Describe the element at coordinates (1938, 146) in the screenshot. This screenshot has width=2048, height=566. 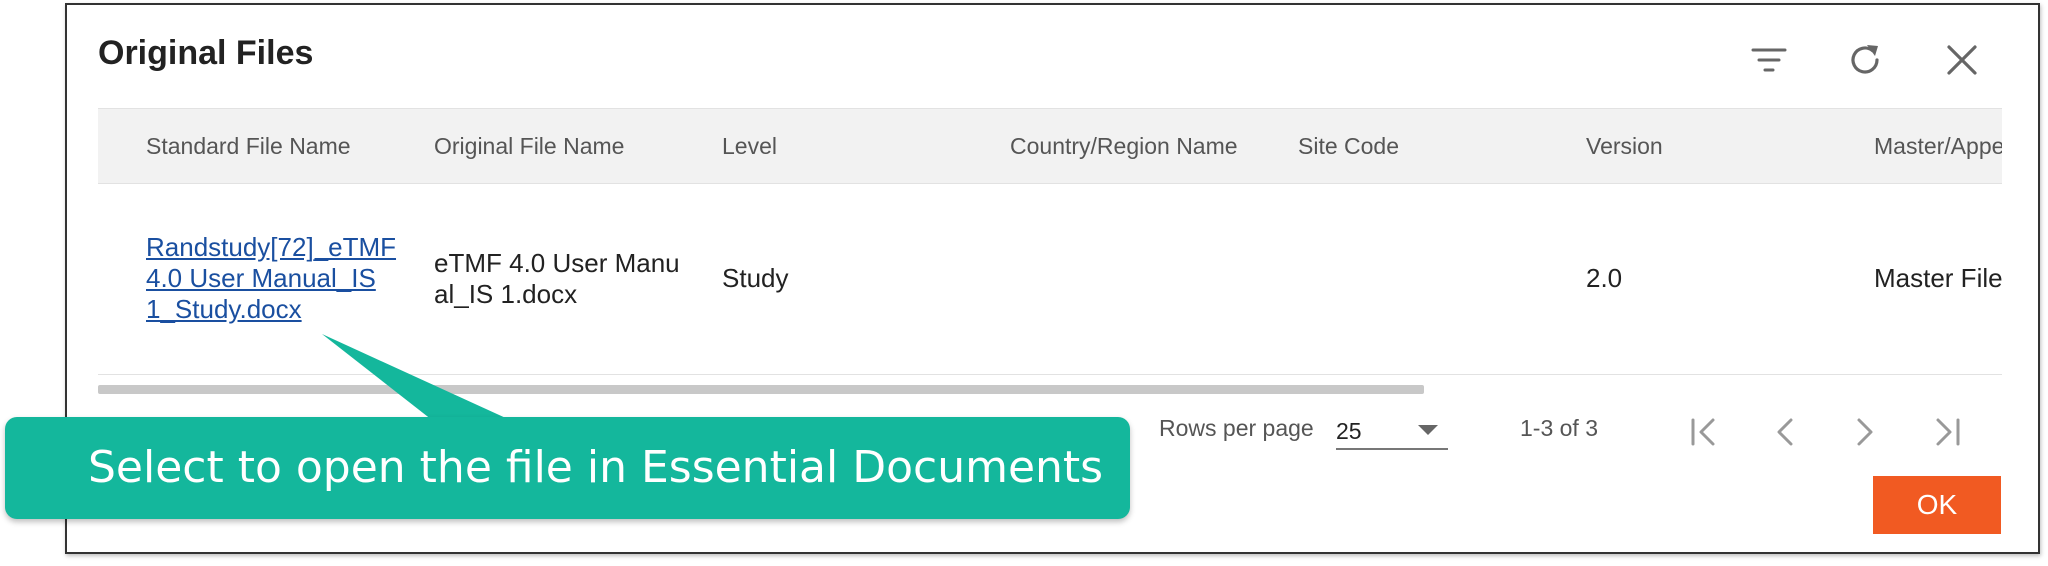
I see `column-header-master-appendix: Master/Appe` at that location.